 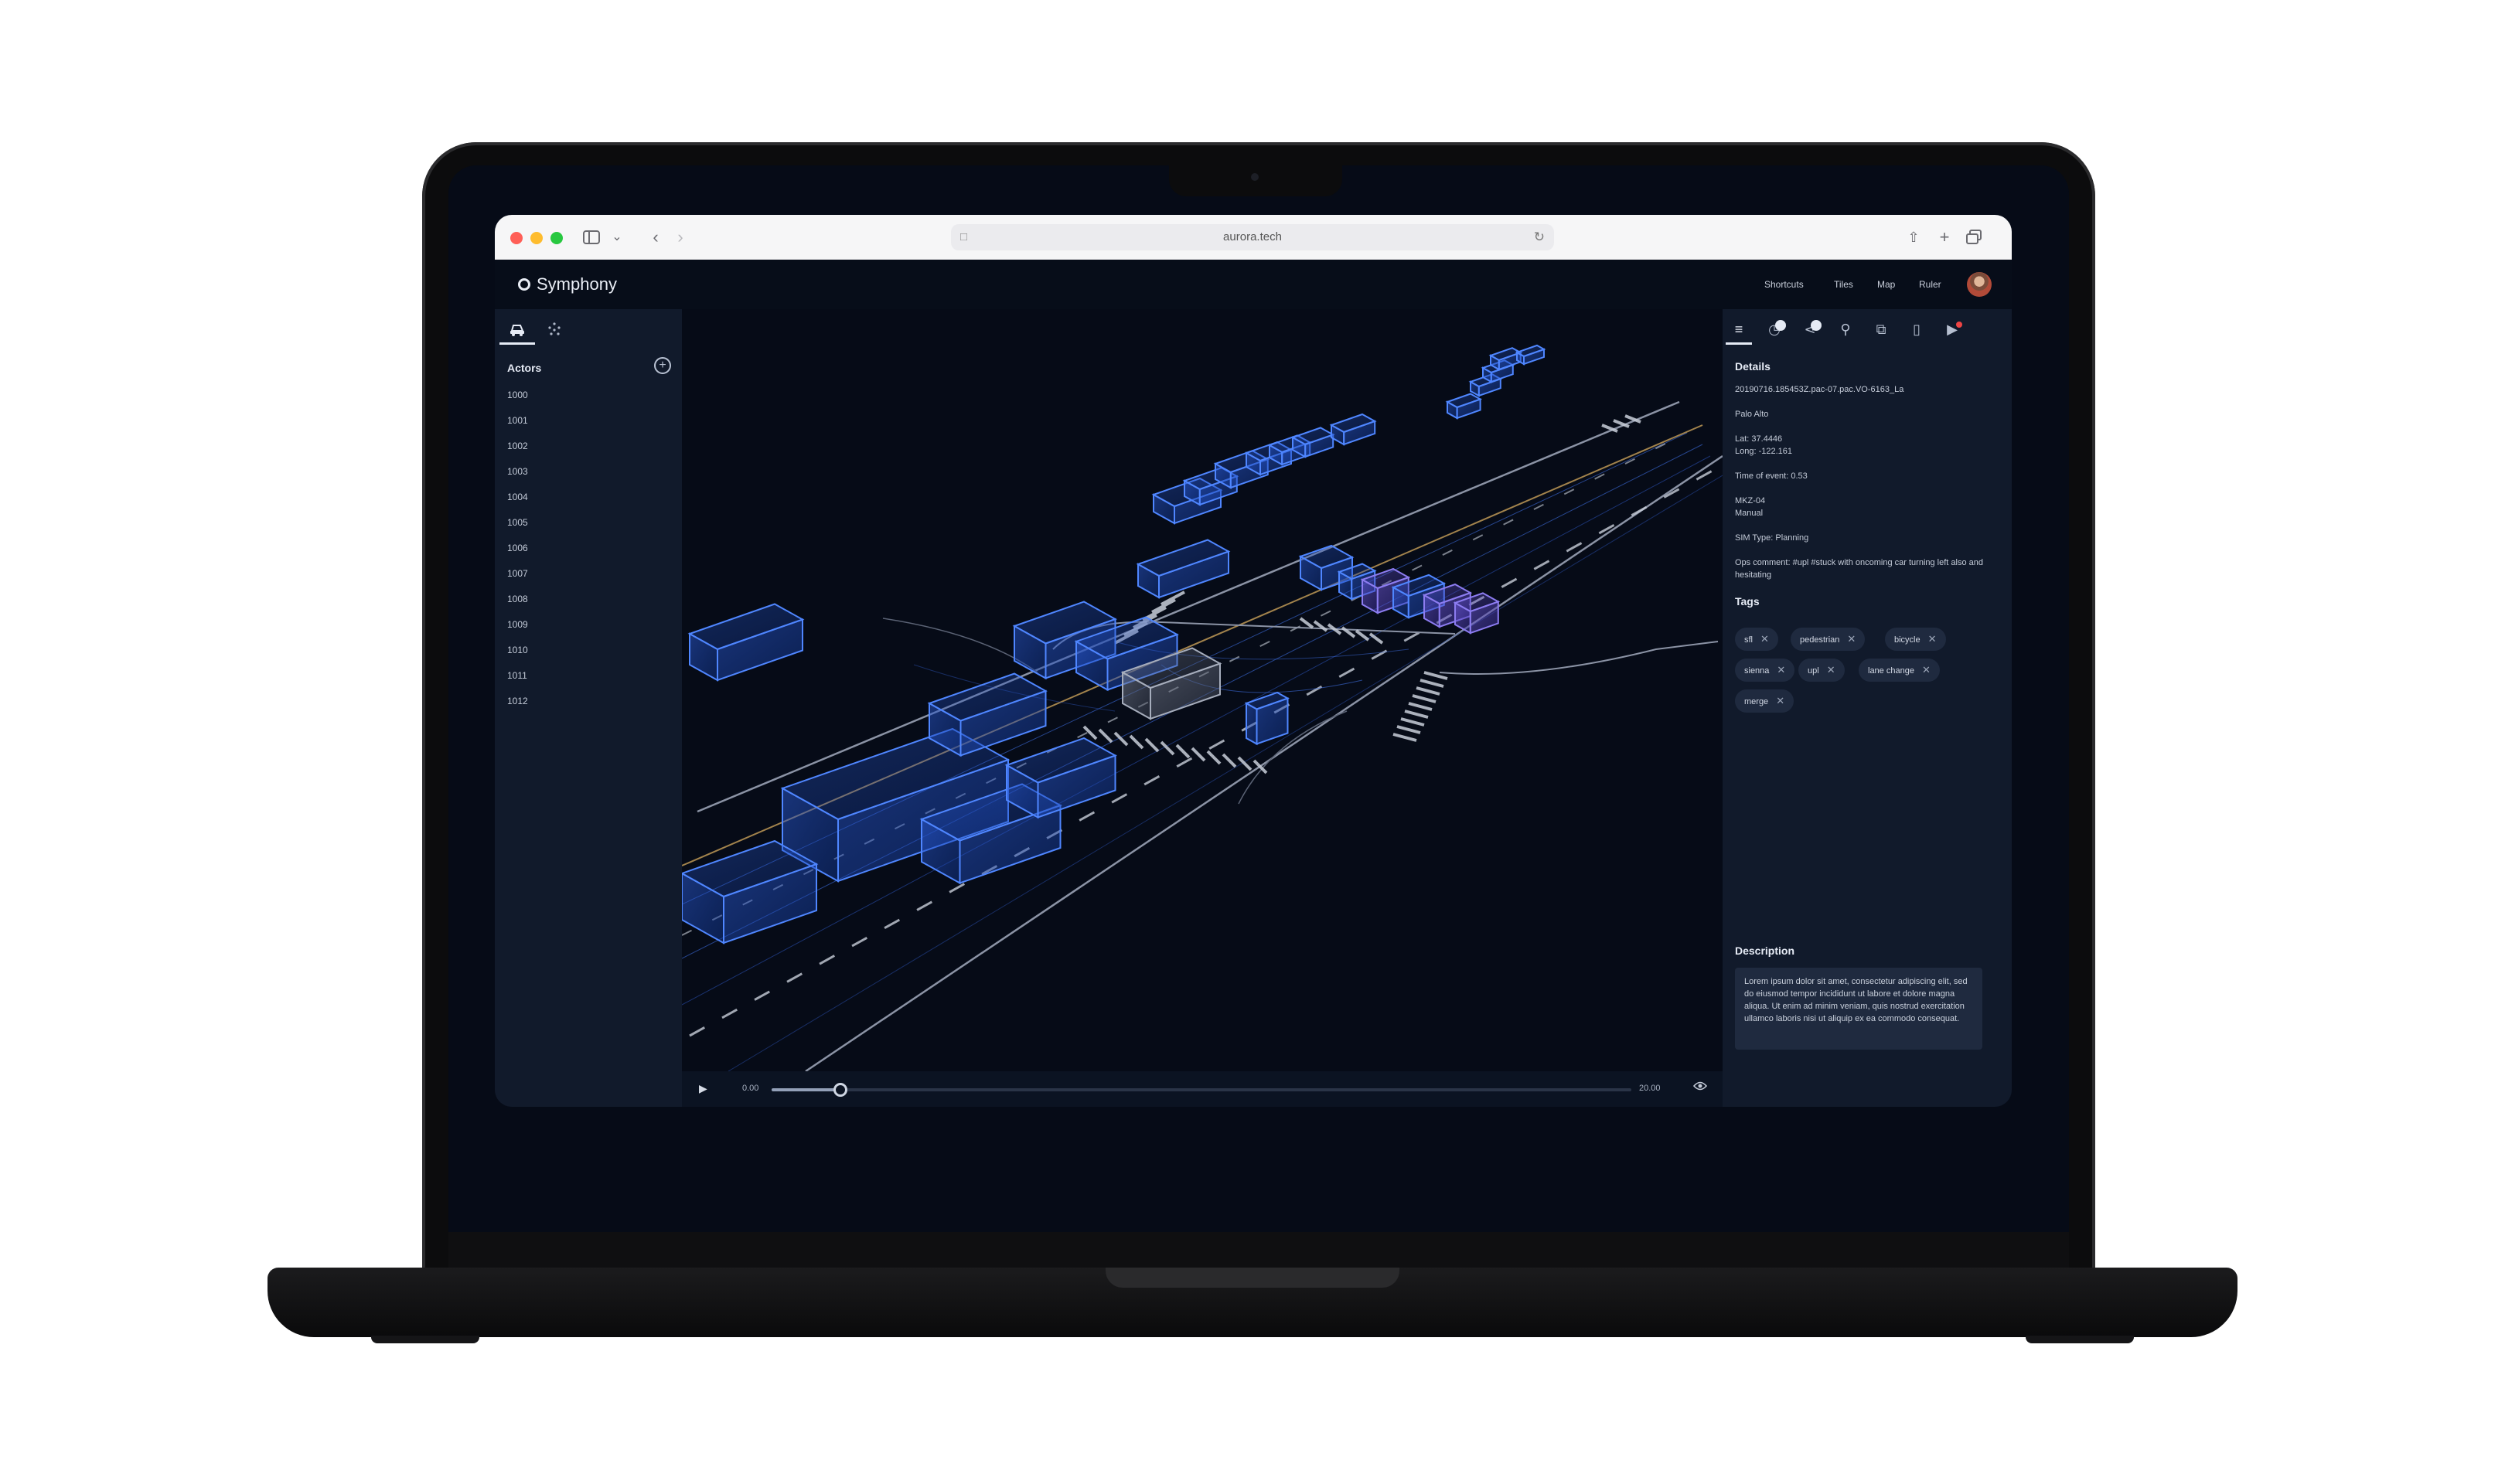 I want to click on actor-item: 1012, so click(x=517, y=701).